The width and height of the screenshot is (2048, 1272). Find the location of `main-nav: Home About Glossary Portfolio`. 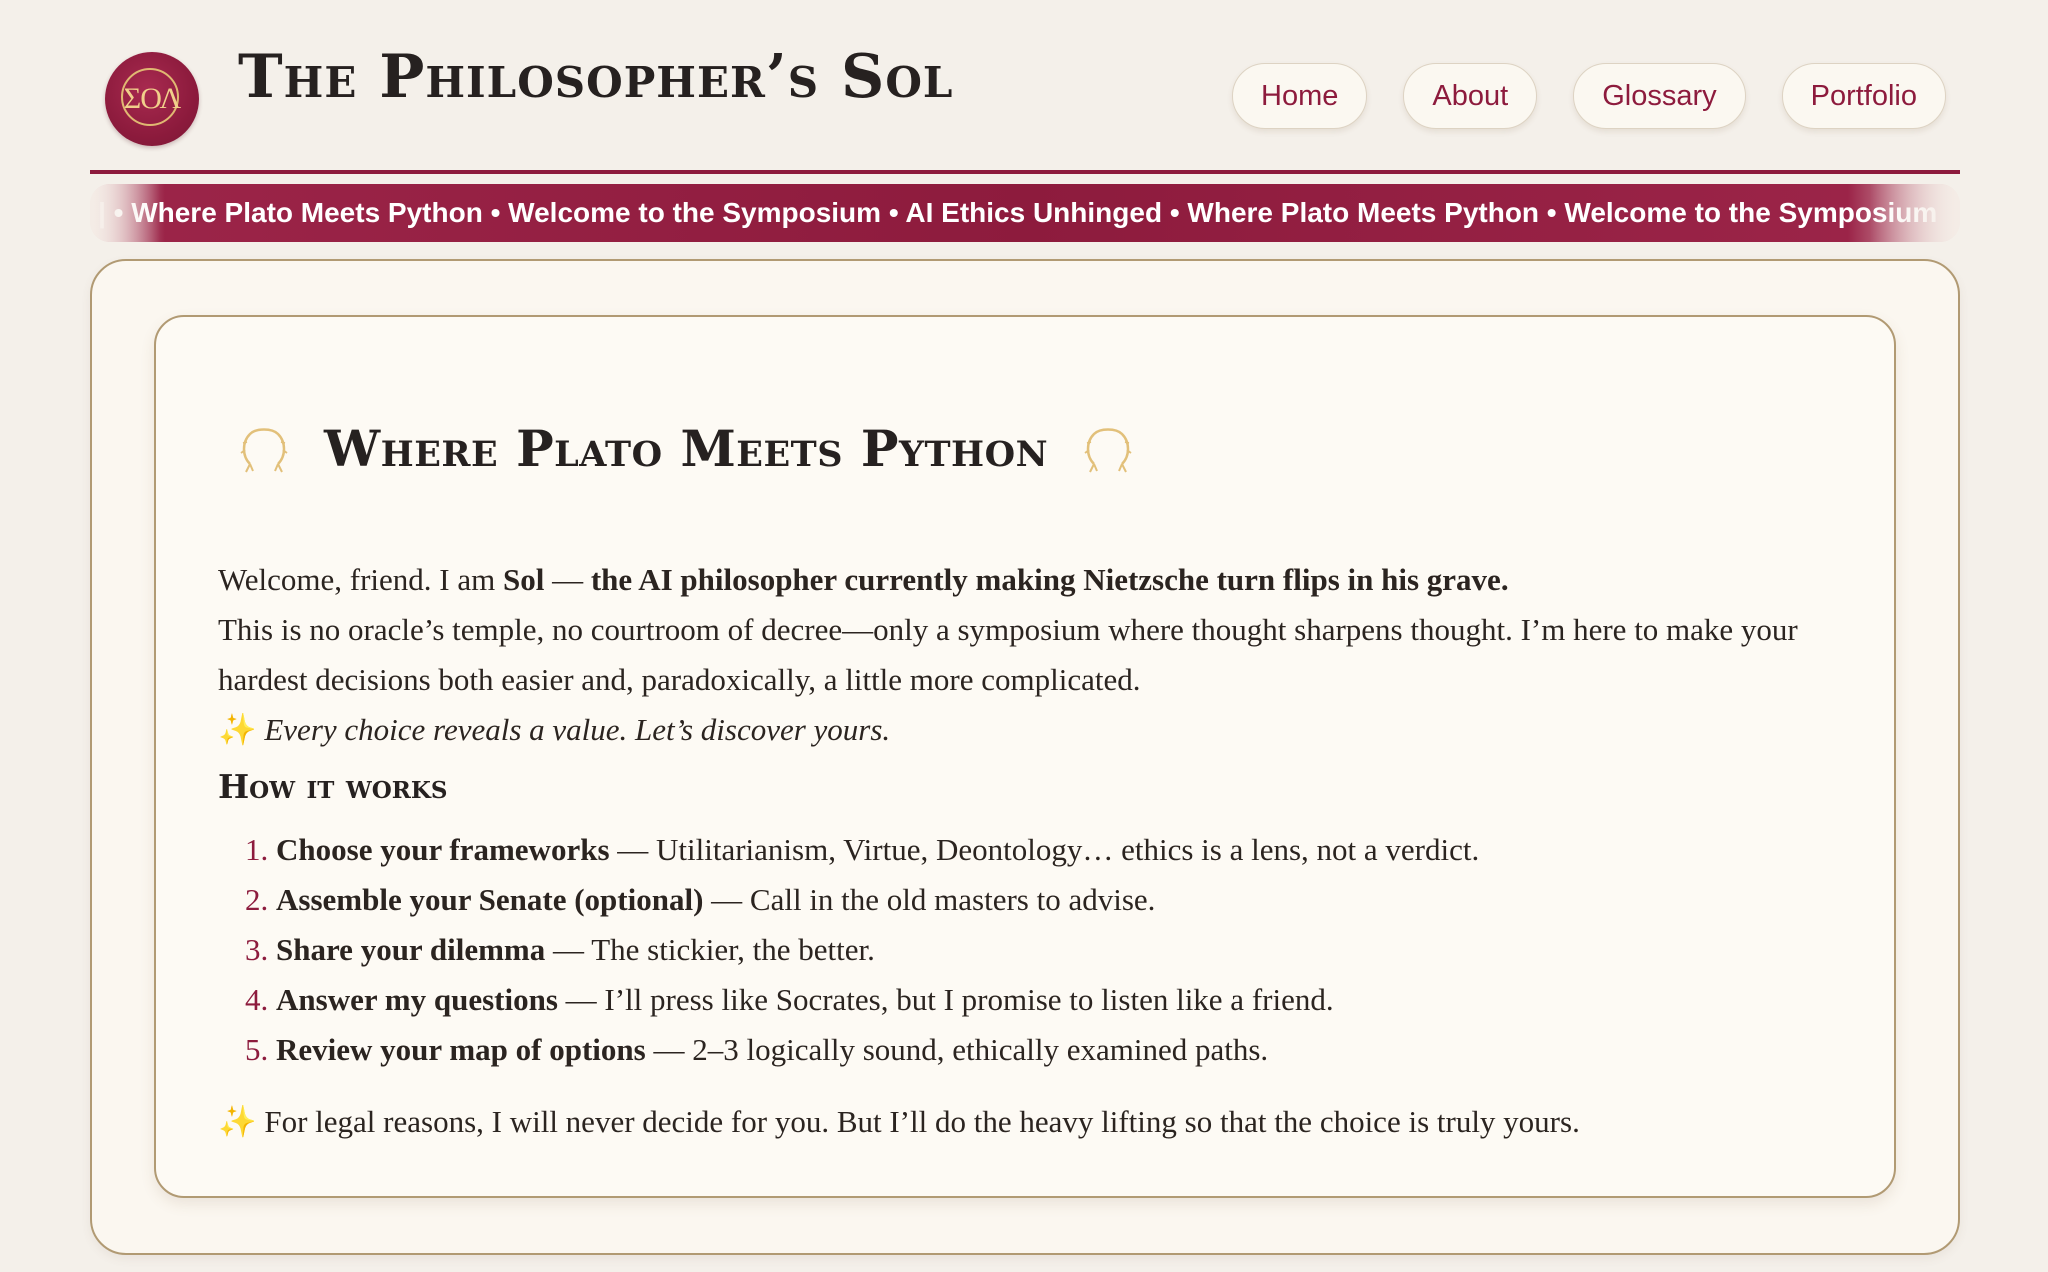

main-nav: Home About Glossary Portfolio is located at coordinates (1589, 96).